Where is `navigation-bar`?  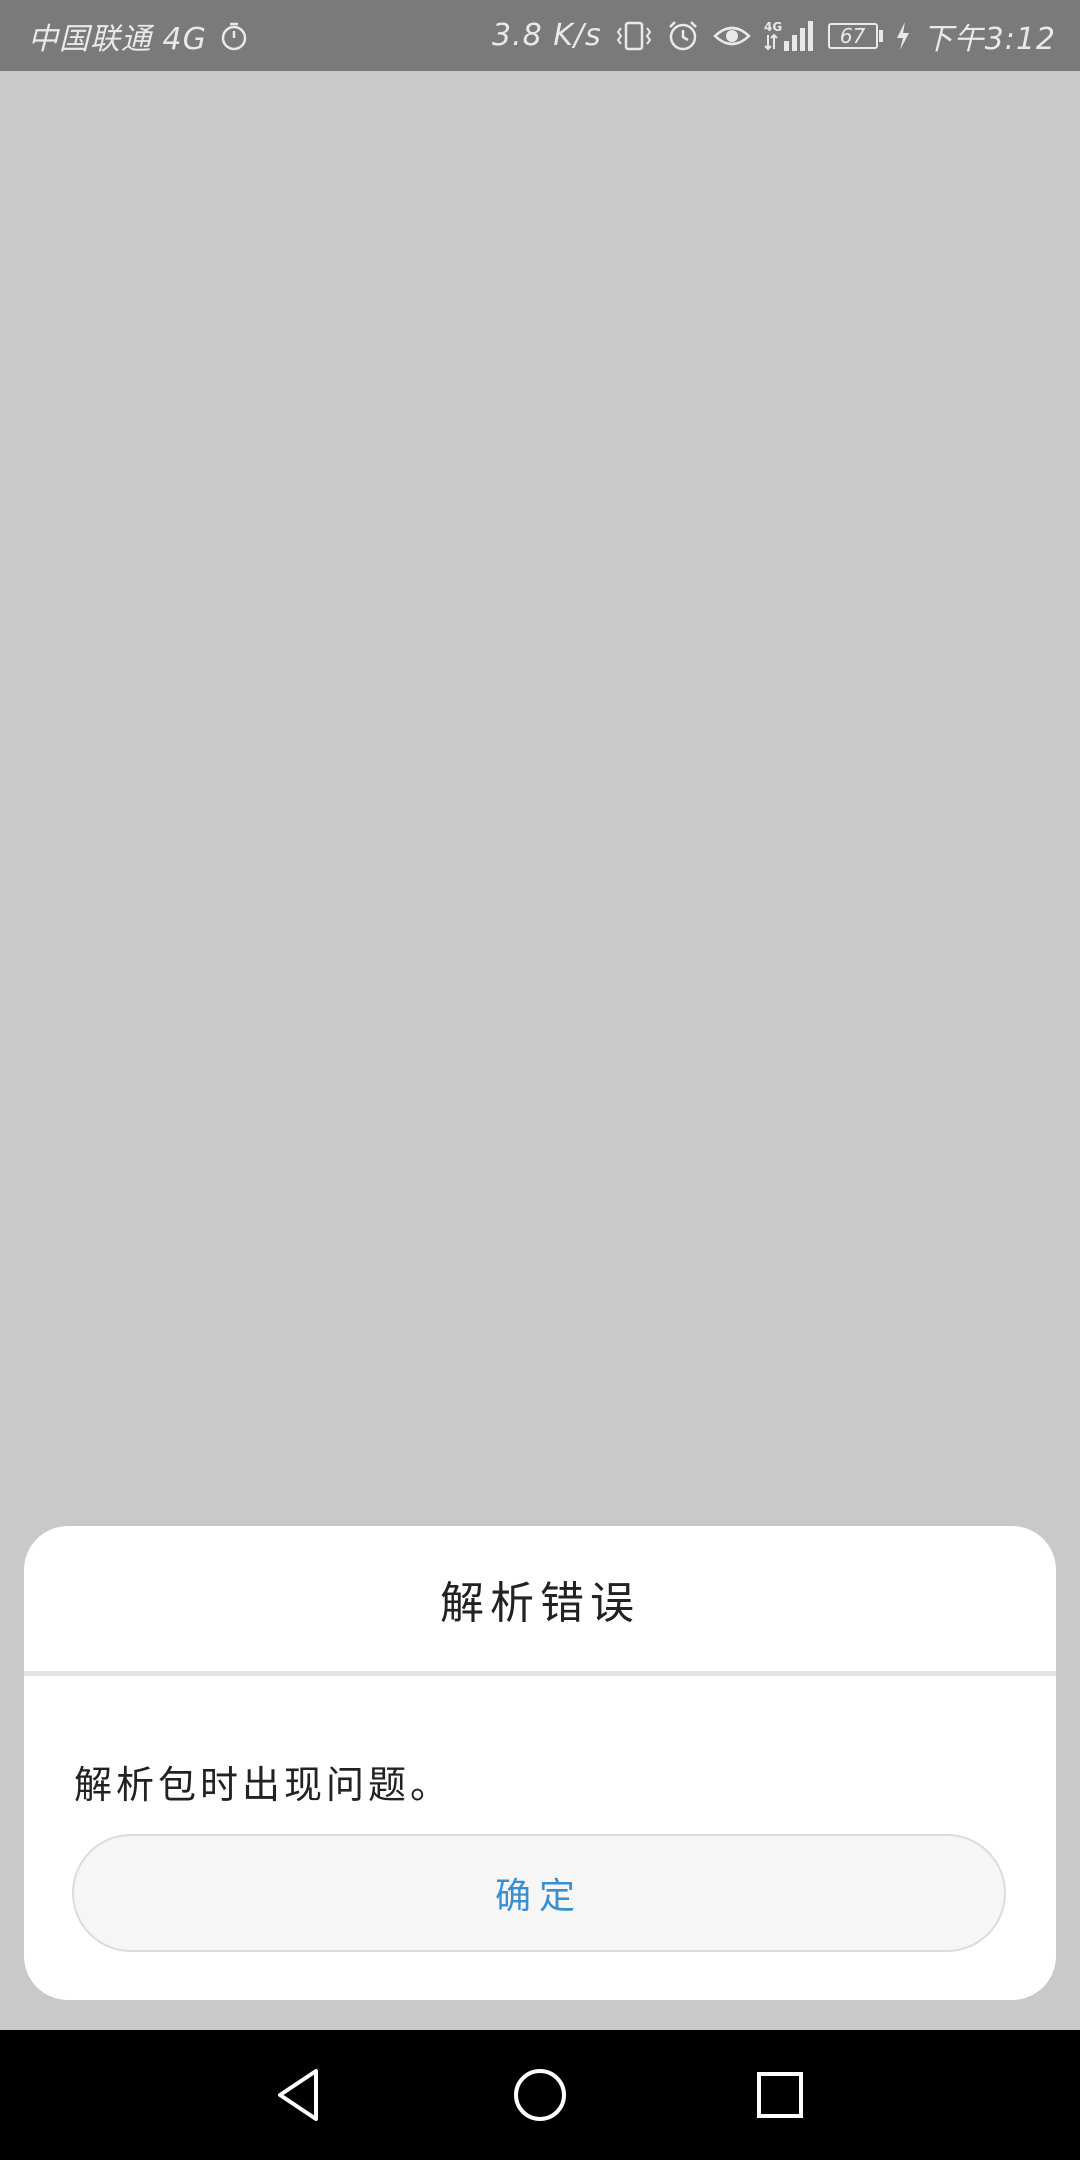 navigation-bar is located at coordinates (540, 2095).